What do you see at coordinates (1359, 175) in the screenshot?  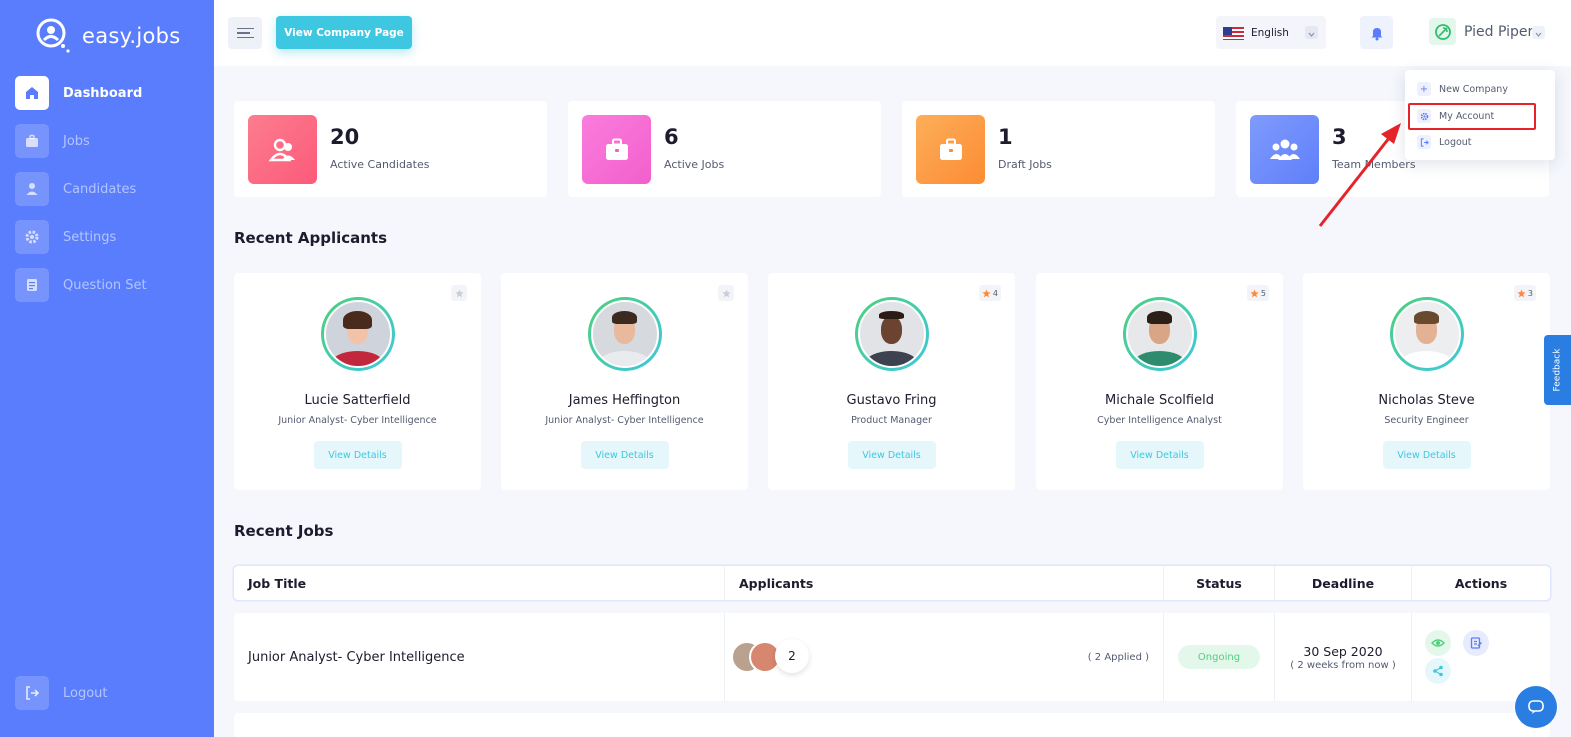 I see `annotation-arrow` at bounding box center [1359, 175].